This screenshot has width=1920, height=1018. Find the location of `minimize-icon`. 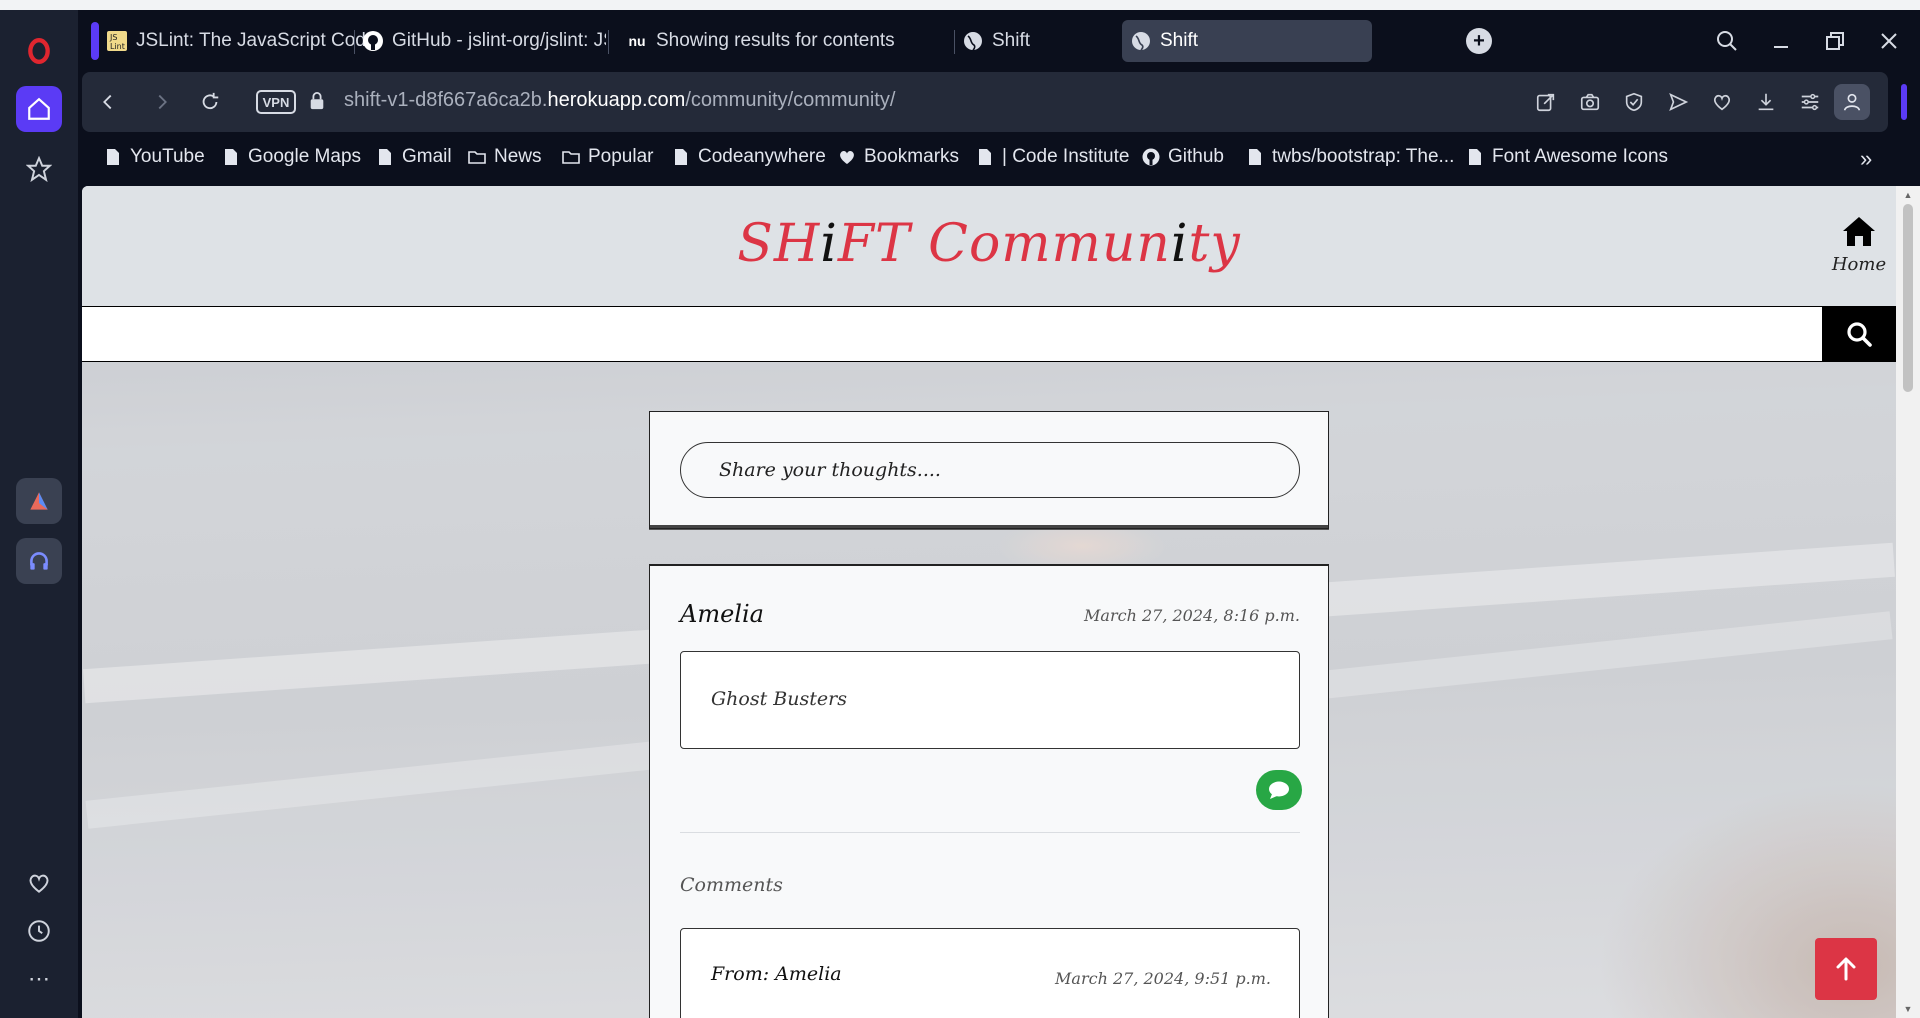

minimize-icon is located at coordinates (1781, 41).